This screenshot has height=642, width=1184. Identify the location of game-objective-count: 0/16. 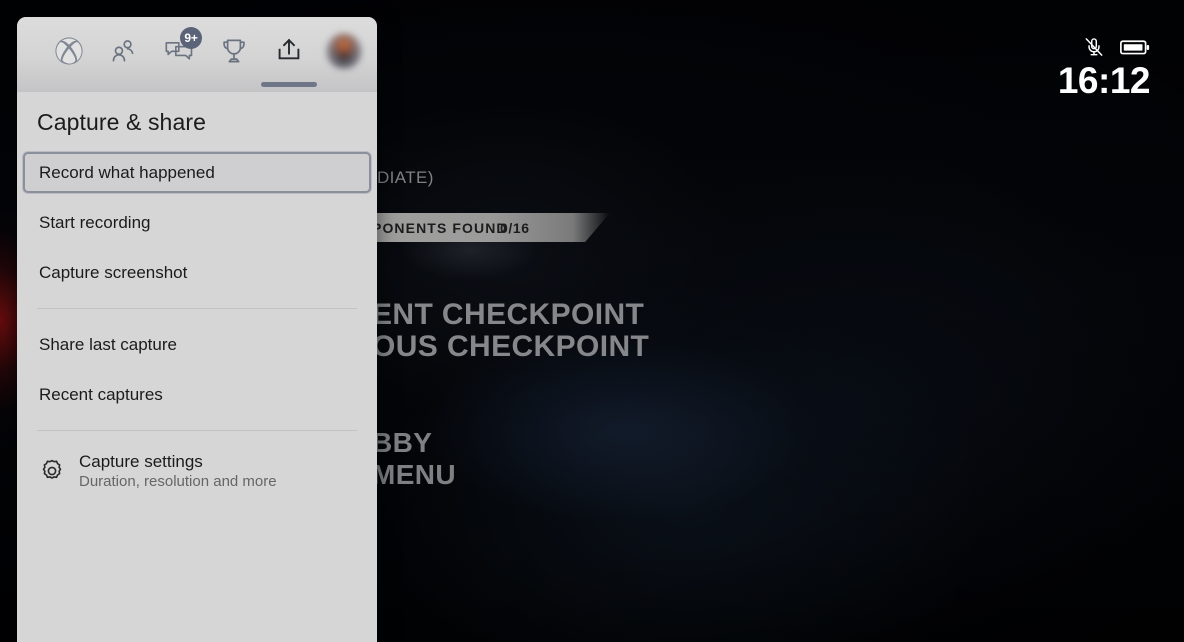
(515, 228).